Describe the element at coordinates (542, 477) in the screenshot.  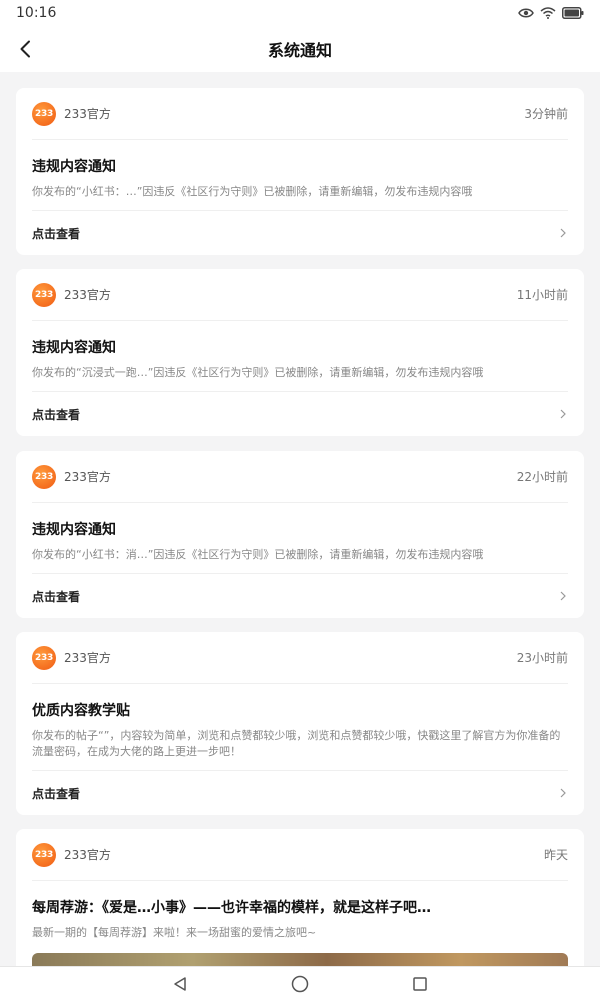
I see `notification-time: 22小时前` at that location.